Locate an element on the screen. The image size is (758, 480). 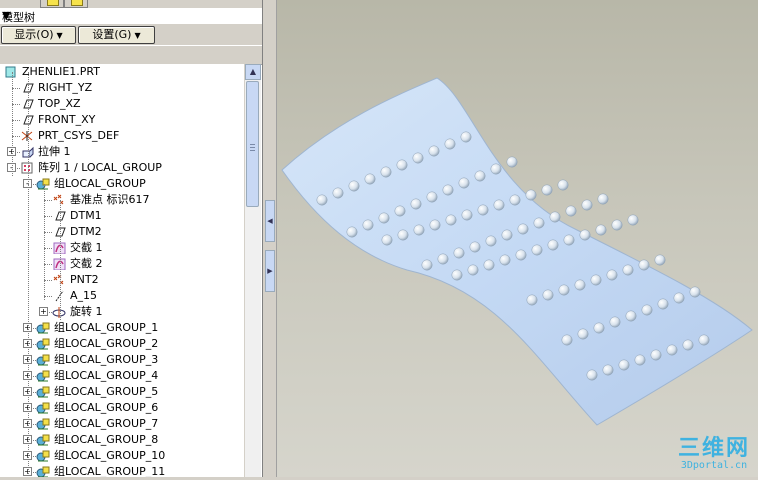
tree-item: + 组LOCAL_GROUP_3 is located at coordinates (122, 360).